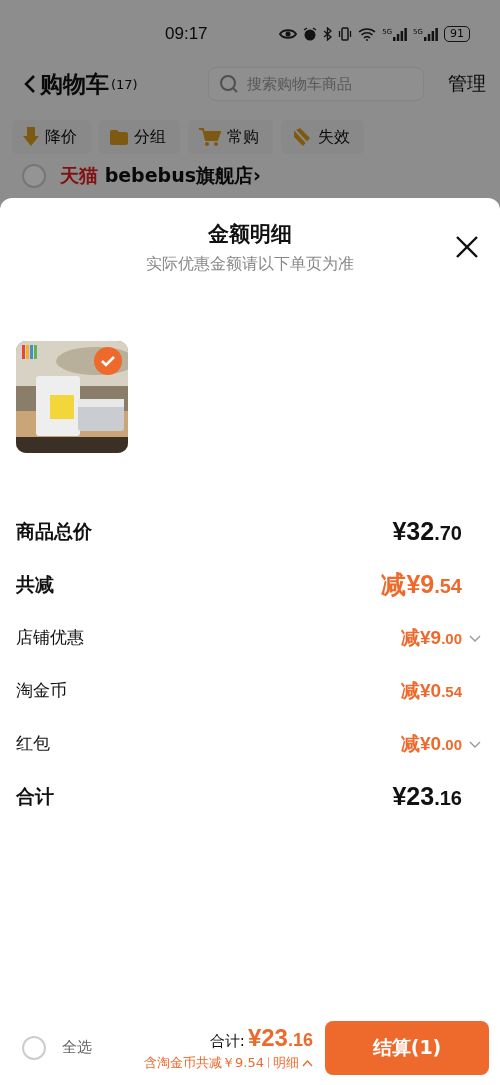 This screenshot has height=1085, width=500. Describe the element at coordinates (367, 34) in the screenshot. I see `wifi-icon` at that location.